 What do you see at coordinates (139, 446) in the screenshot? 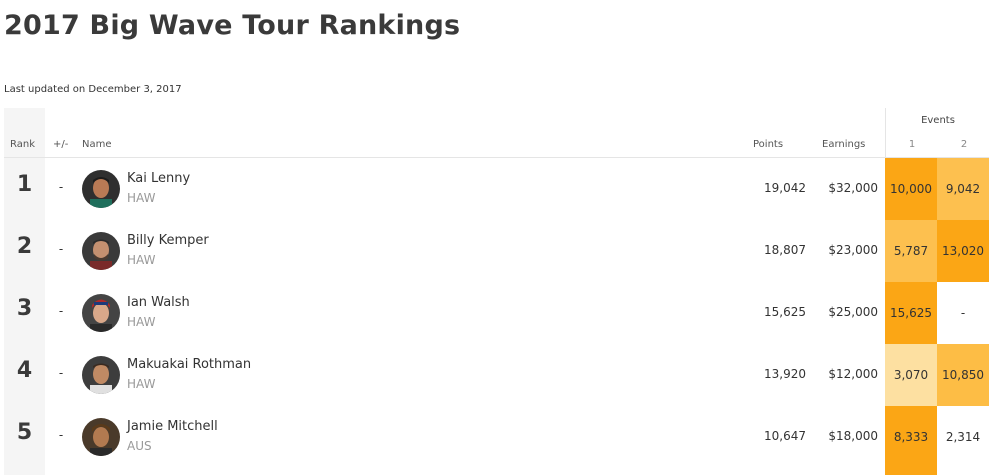
I see `player-country: AUS` at bounding box center [139, 446].